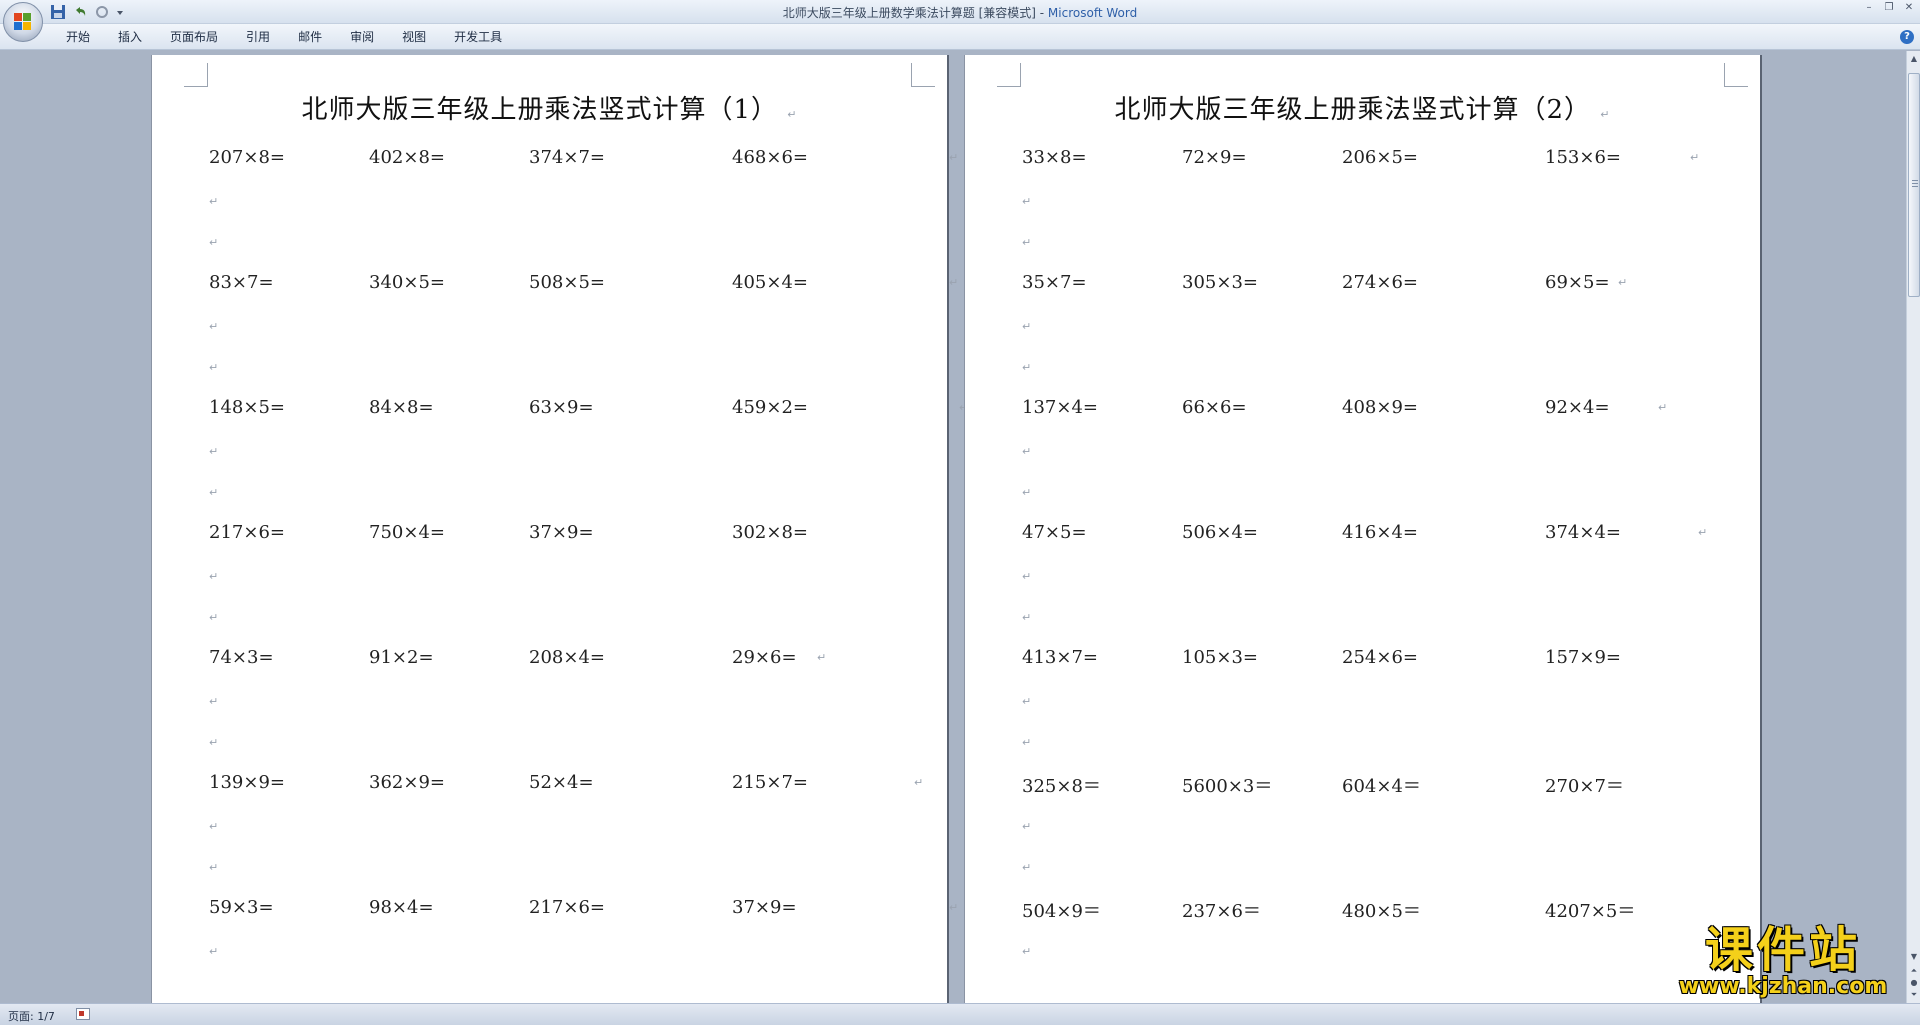 This screenshot has height=1025, width=1920. I want to click on window-title: 北师大版三年级上册数学乘法计算题 [兼容模式] - Microsoft Word, so click(960, 13).